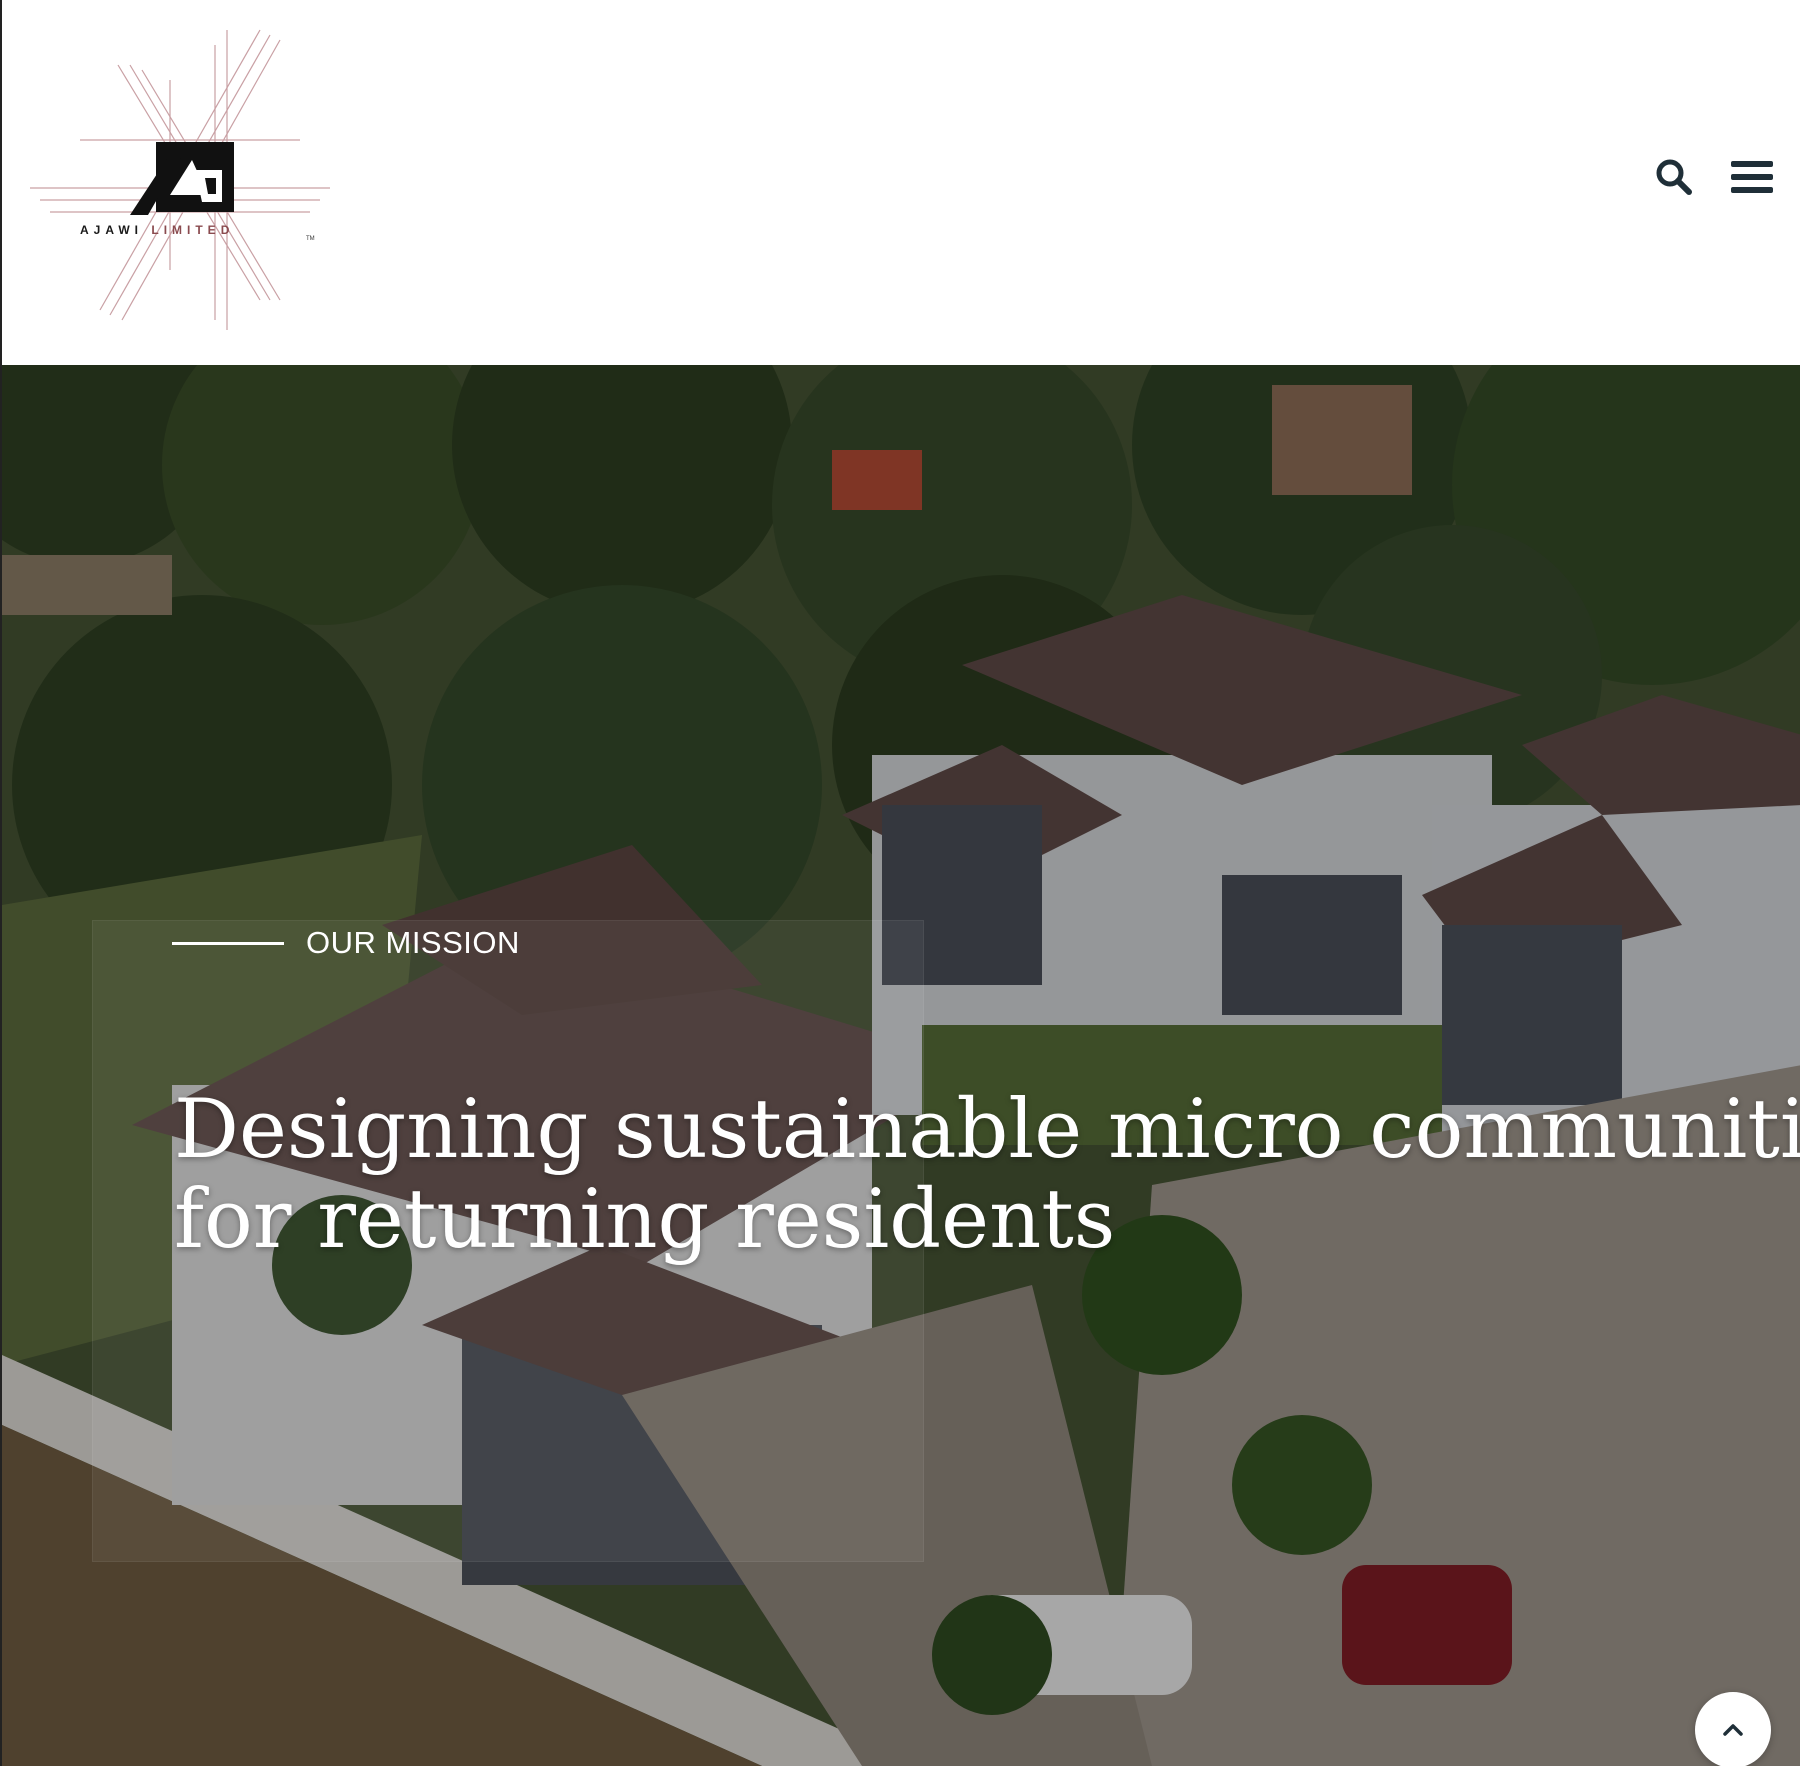  I want to click on logo-wordmark: AJAWI LIMITED, so click(157, 230).